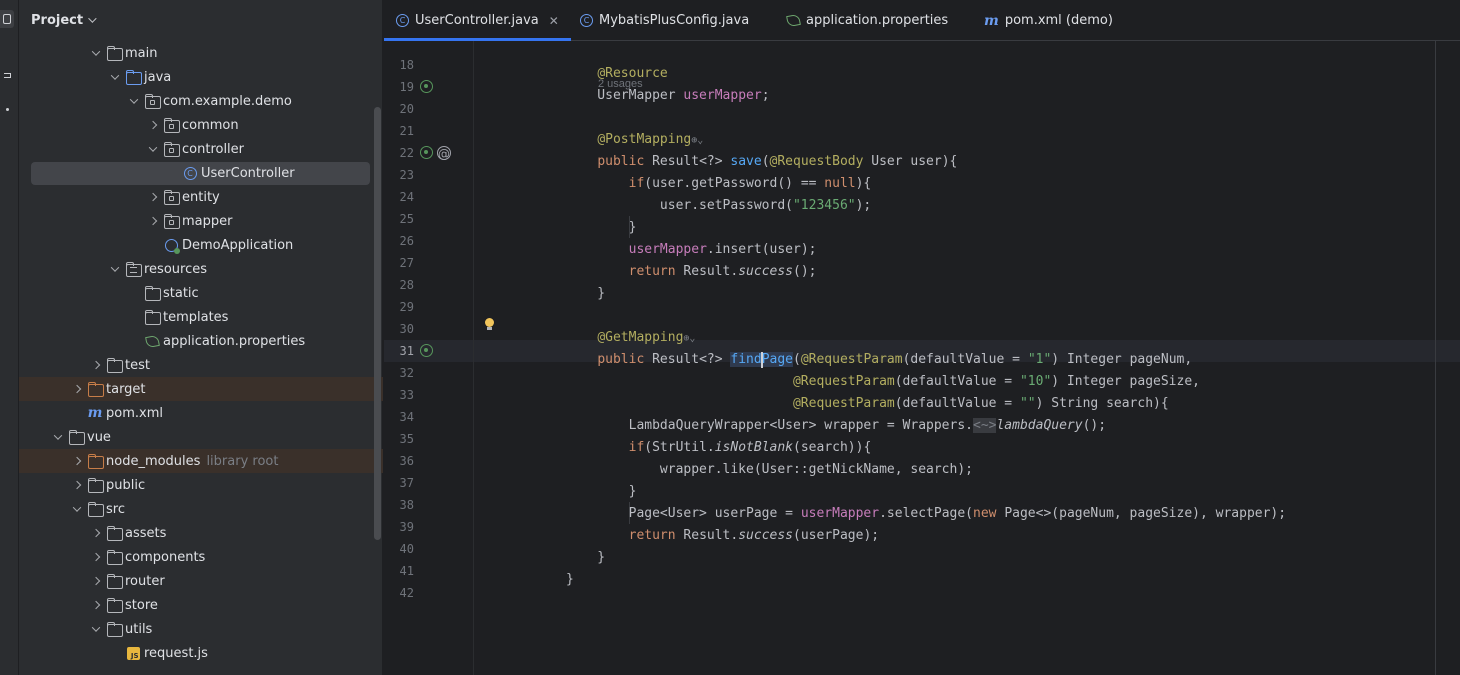 The width and height of the screenshot is (1460, 675). Describe the element at coordinates (64, 20) in the screenshot. I see `project-view-selector: Project` at that location.